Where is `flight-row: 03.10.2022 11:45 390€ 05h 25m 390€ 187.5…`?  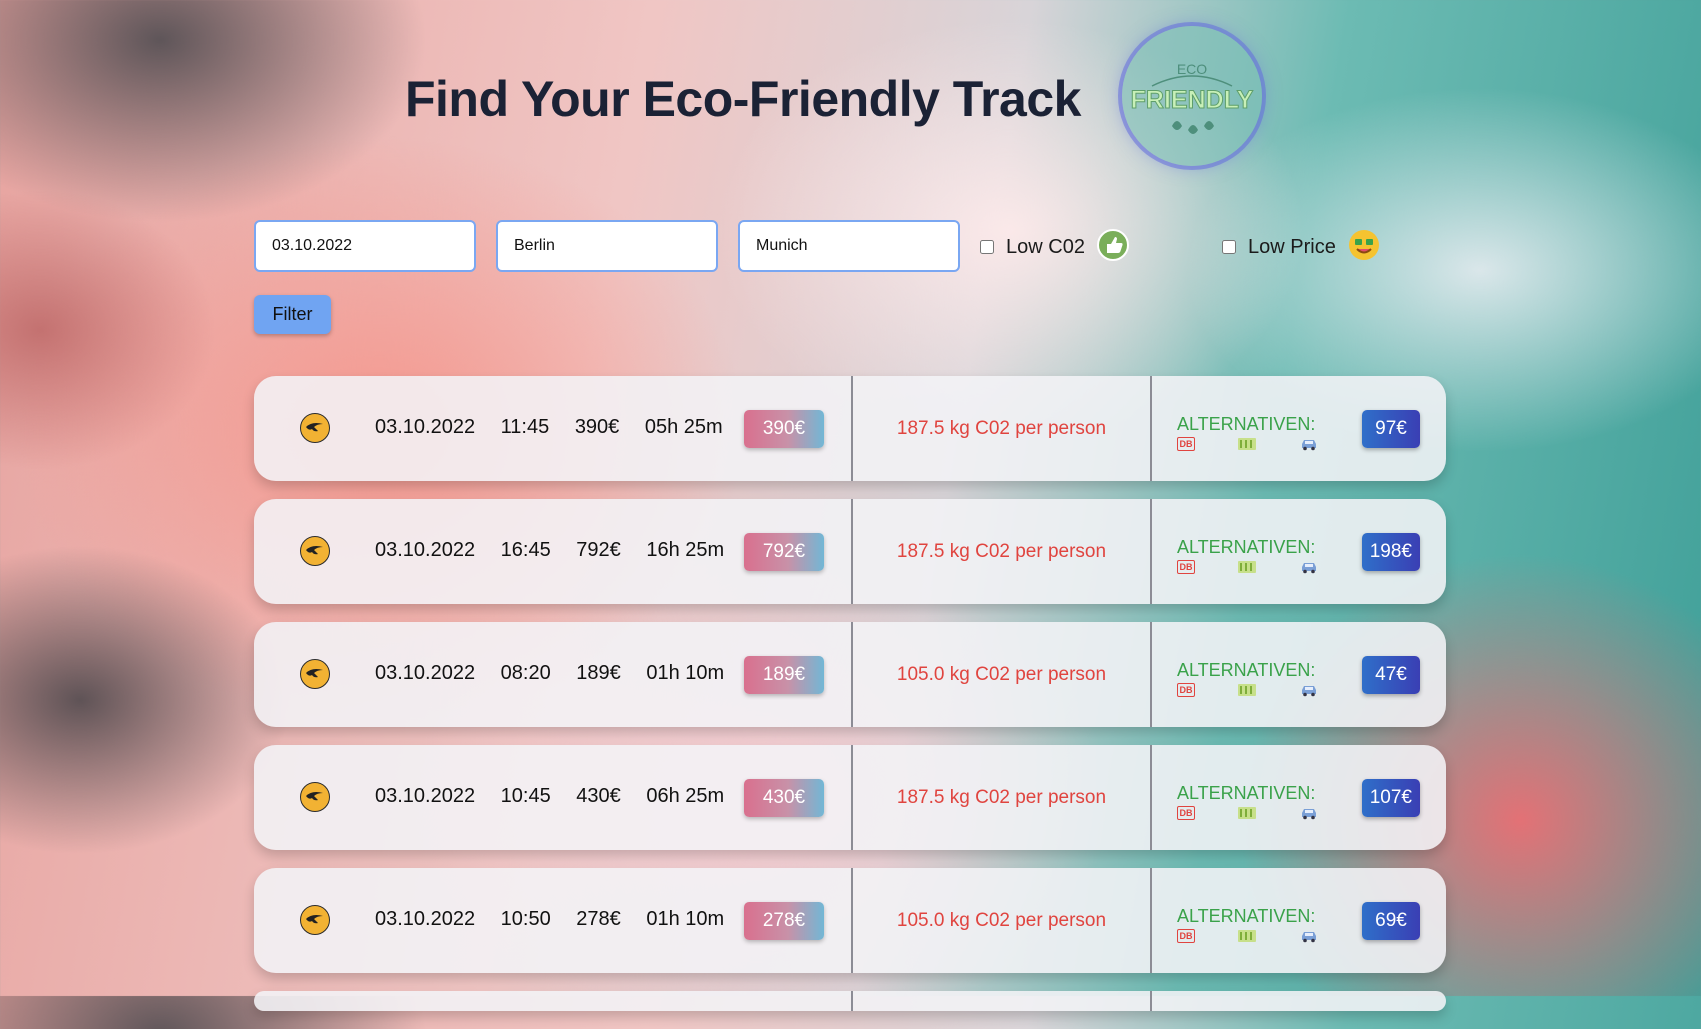
flight-row: 03.10.2022 11:45 390€ 05h 25m 390€ 187.5… is located at coordinates (850, 428).